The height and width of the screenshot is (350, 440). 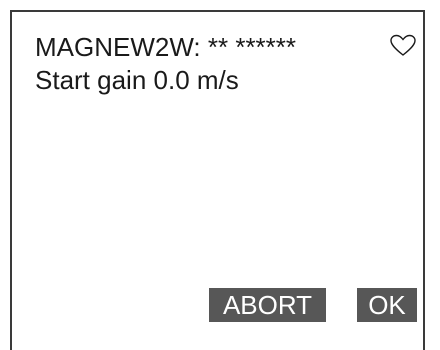 I want to click on ok-button: OK, so click(x=387, y=305).